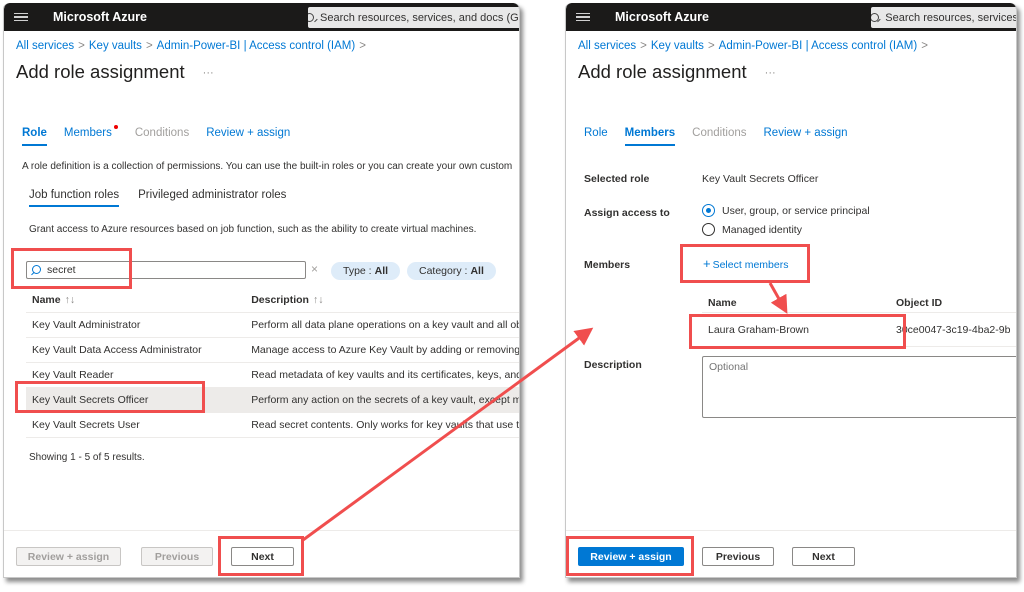 The image size is (1024, 592). What do you see at coordinates (87, 133) in the screenshot?
I see `tab-members-label: Members` at bounding box center [87, 133].